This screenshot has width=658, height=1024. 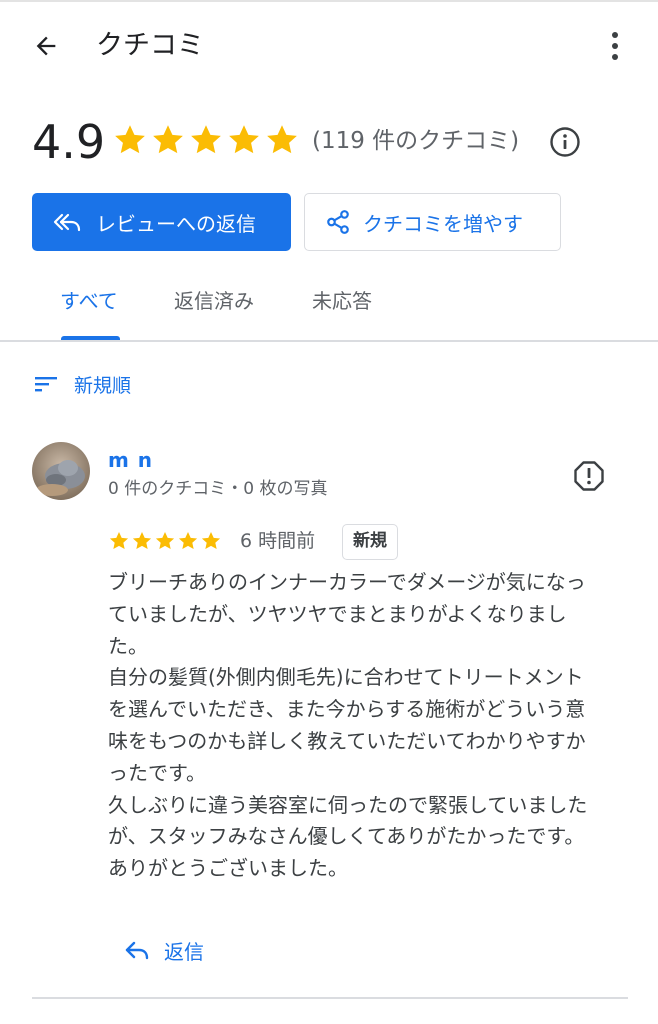 What do you see at coordinates (67, 222) in the screenshot?
I see `reply-all-icon` at bounding box center [67, 222].